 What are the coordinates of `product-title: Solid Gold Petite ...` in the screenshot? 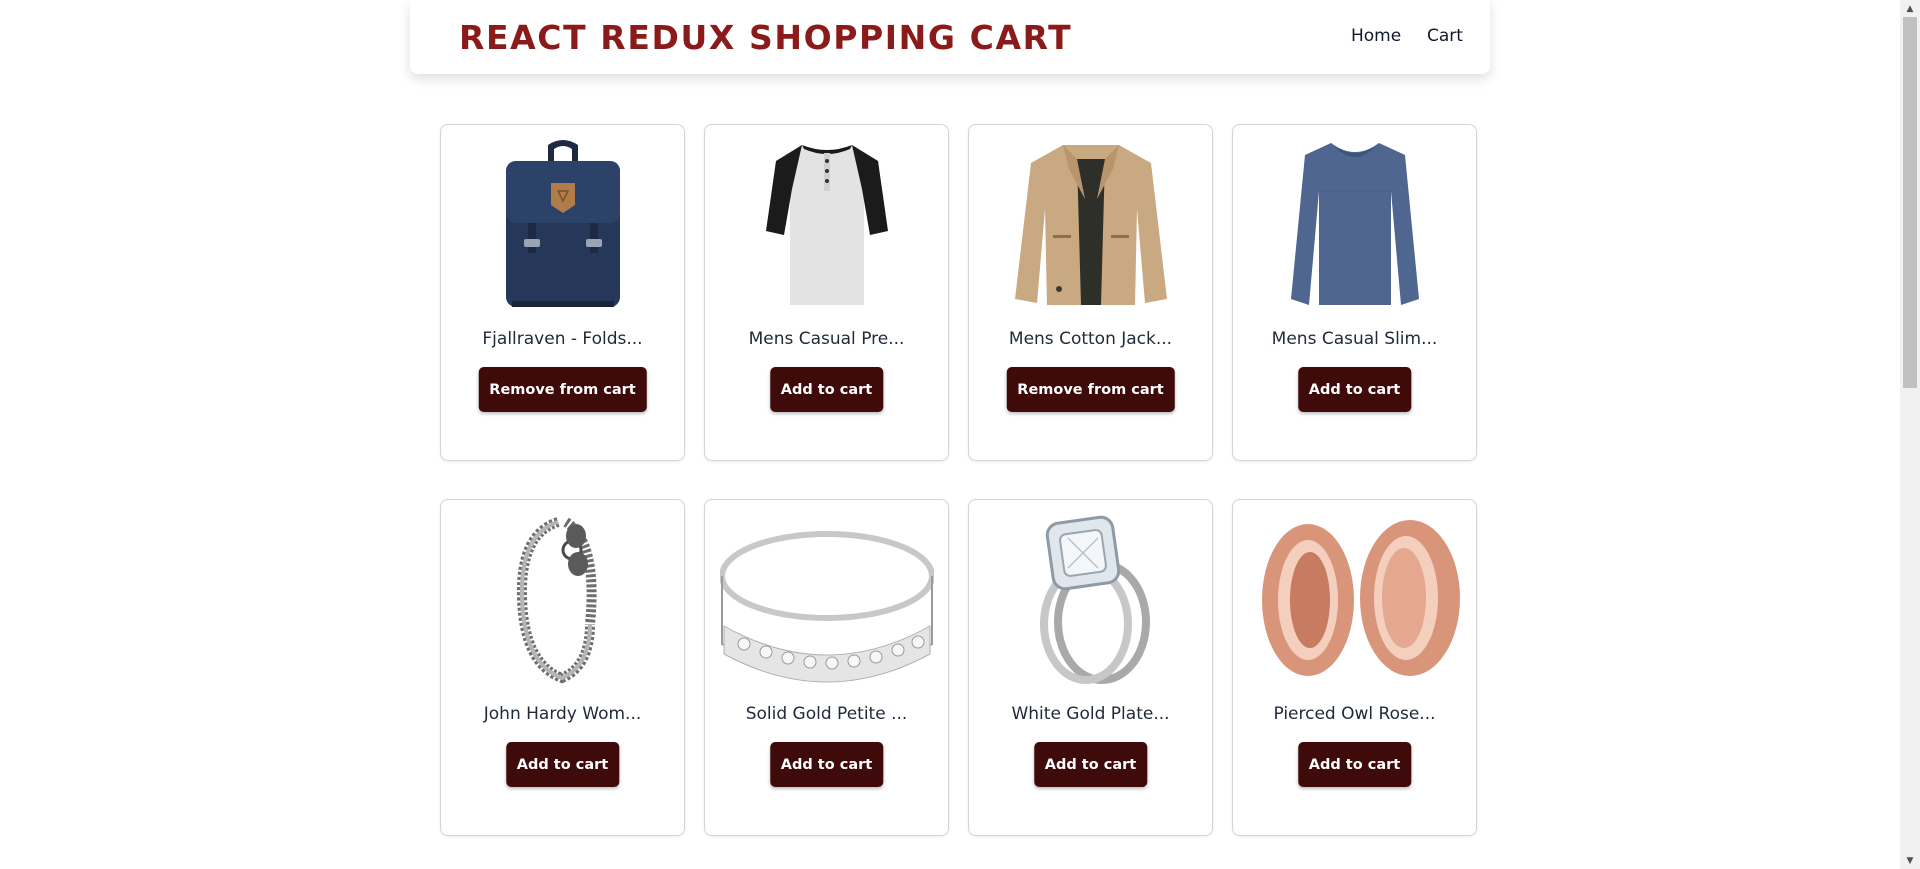 It's located at (826, 714).